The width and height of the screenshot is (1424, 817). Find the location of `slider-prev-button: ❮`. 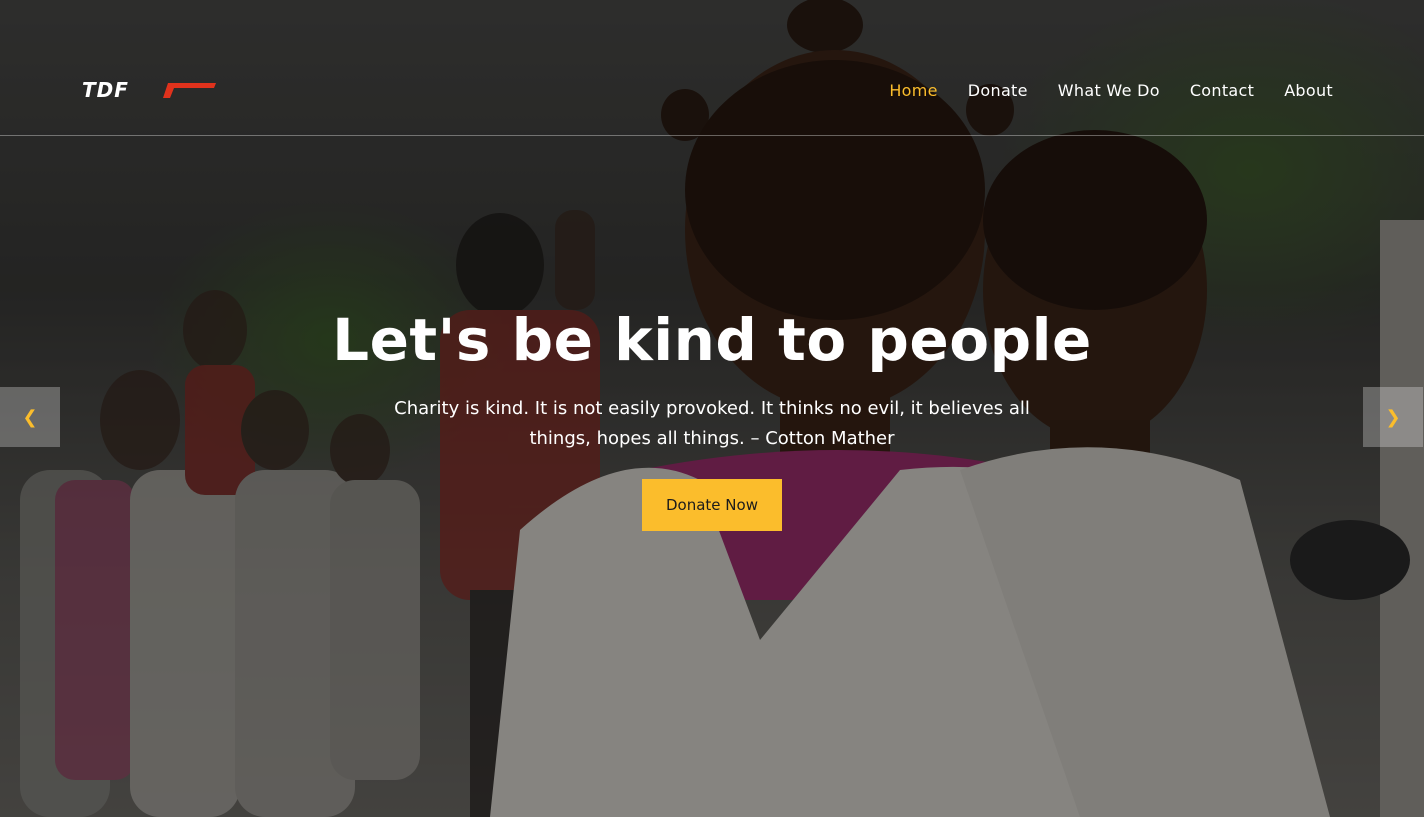

slider-prev-button: ❮ is located at coordinates (30, 417).